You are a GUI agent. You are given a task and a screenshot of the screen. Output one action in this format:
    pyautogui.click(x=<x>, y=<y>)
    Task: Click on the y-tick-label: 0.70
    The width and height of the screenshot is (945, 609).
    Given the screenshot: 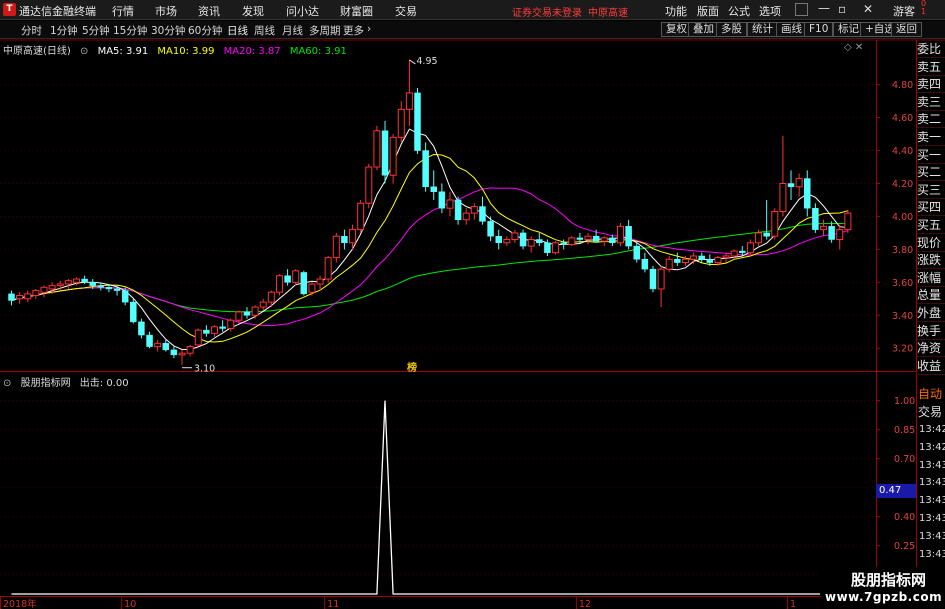 What is the action you would take?
    pyautogui.click(x=904, y=459)
    